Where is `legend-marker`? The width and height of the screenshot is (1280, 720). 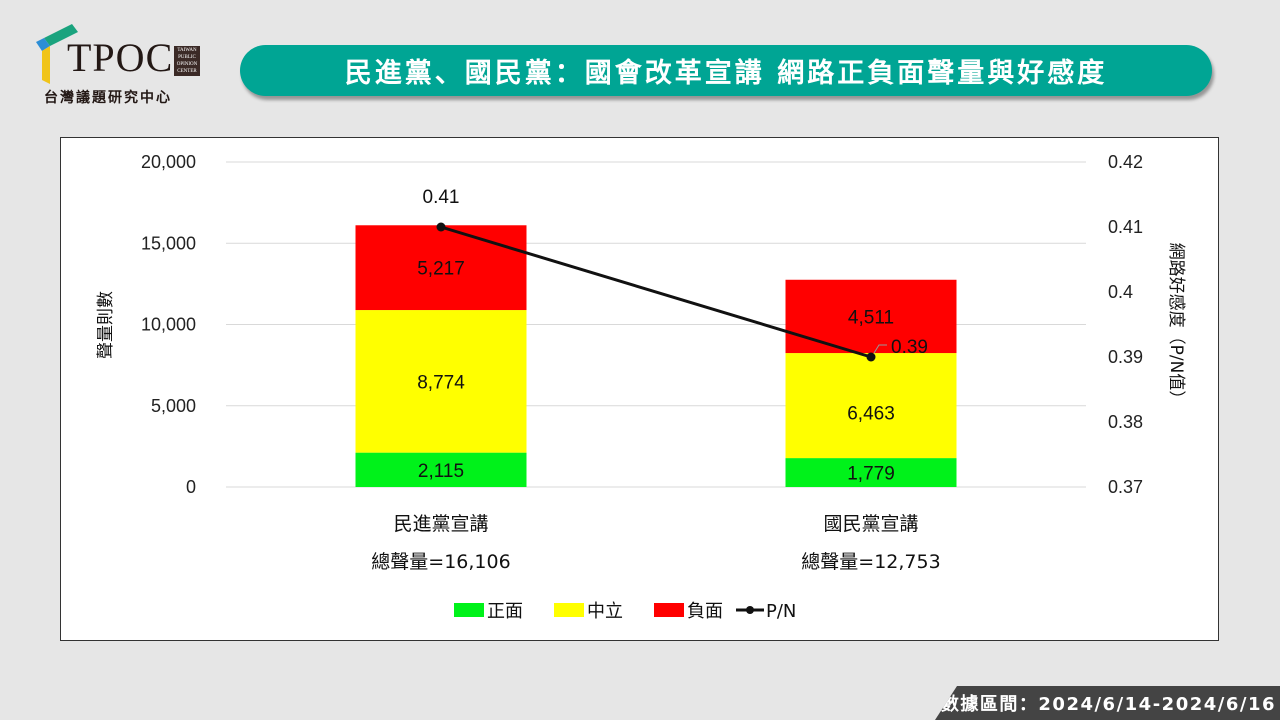 legend-marker is located at coordinates (750, 610).